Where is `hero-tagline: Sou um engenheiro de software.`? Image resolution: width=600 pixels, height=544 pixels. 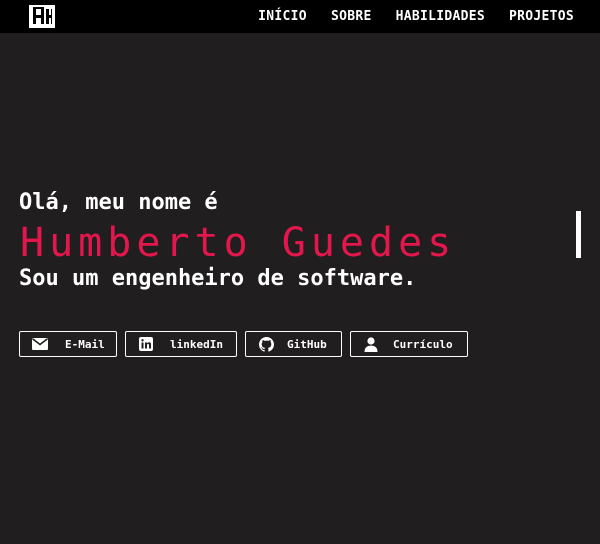
hero-tagline: Sou um engenheiro de software. is located at coordinates (218, 278).